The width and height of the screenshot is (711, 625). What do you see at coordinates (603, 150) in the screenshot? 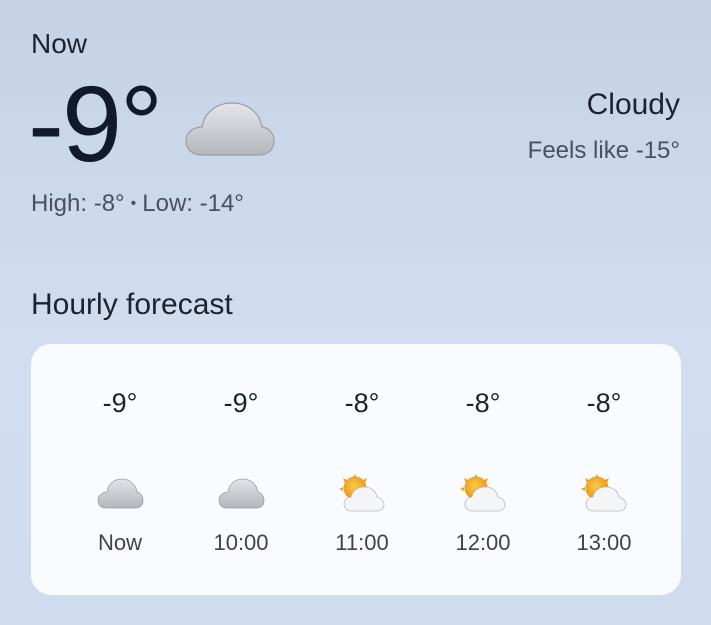
I see `feels-like-label: Feels like -15°` at bounding box center [603, 150].